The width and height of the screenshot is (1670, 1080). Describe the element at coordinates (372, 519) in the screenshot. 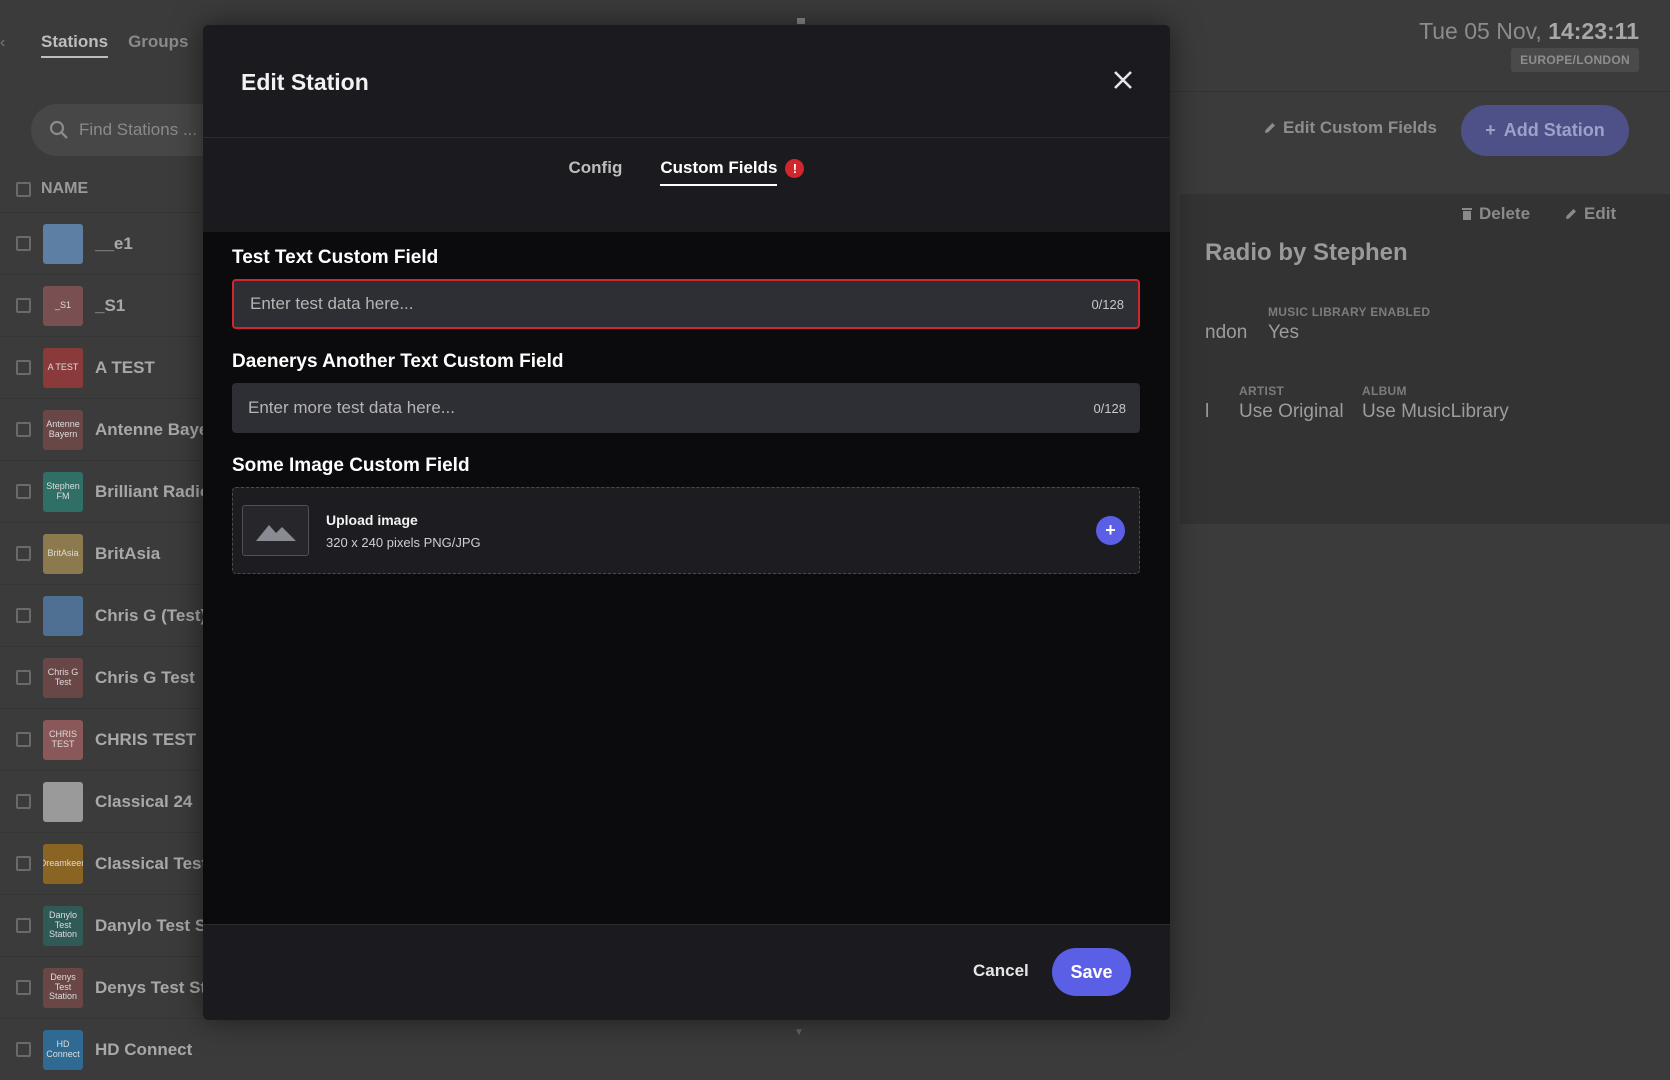

I see `upload-title: Upload image` at that location.